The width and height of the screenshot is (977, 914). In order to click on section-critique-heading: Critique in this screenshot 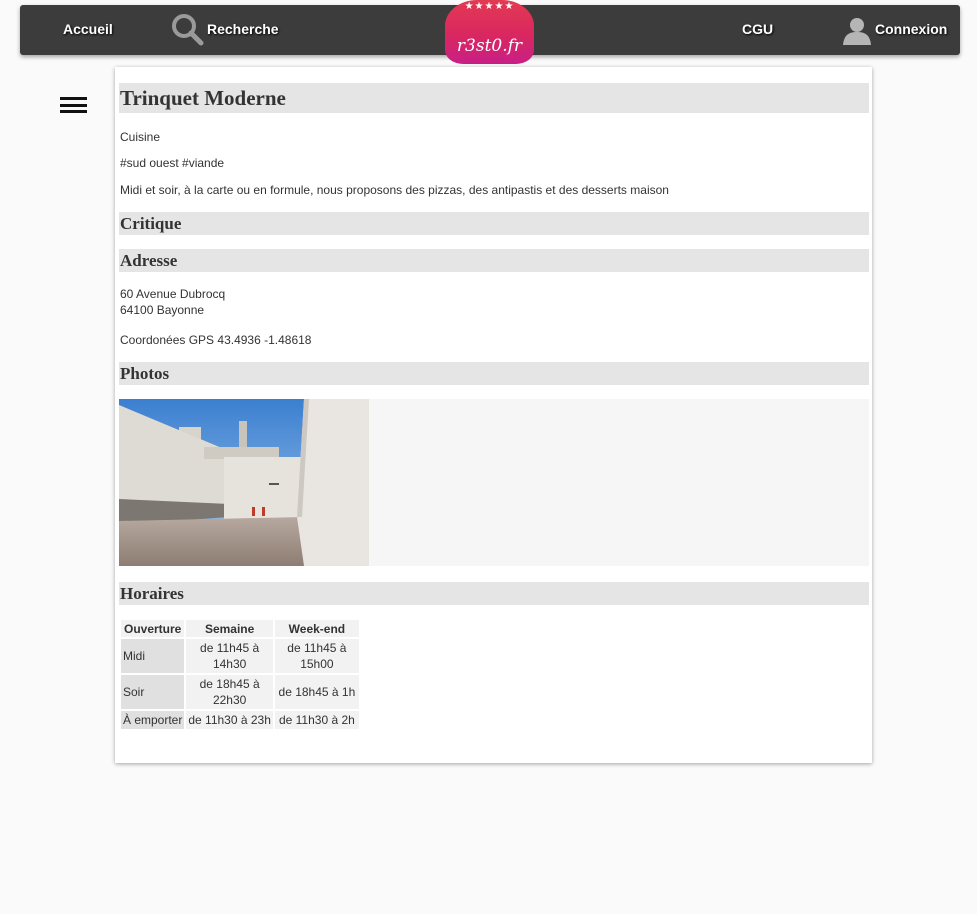, I will do `click(494, 223)`.